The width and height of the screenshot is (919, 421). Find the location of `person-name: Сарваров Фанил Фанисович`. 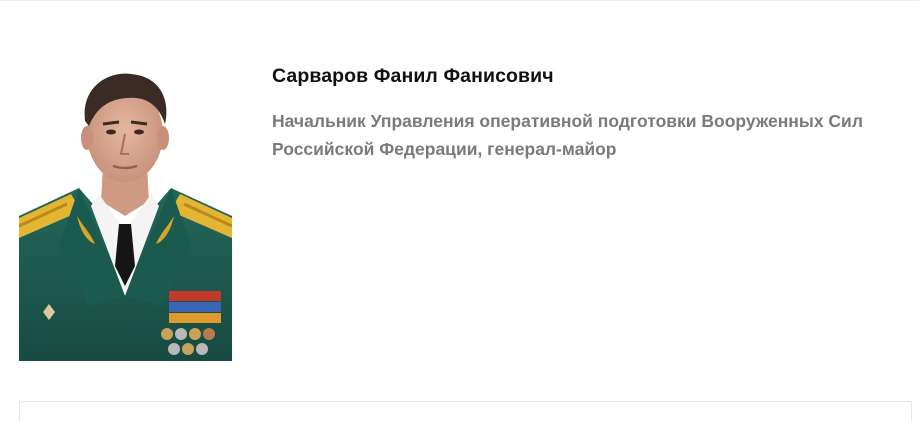

person-name: Сарваров Фанил Фанисович is located at coordinates (413, 76).